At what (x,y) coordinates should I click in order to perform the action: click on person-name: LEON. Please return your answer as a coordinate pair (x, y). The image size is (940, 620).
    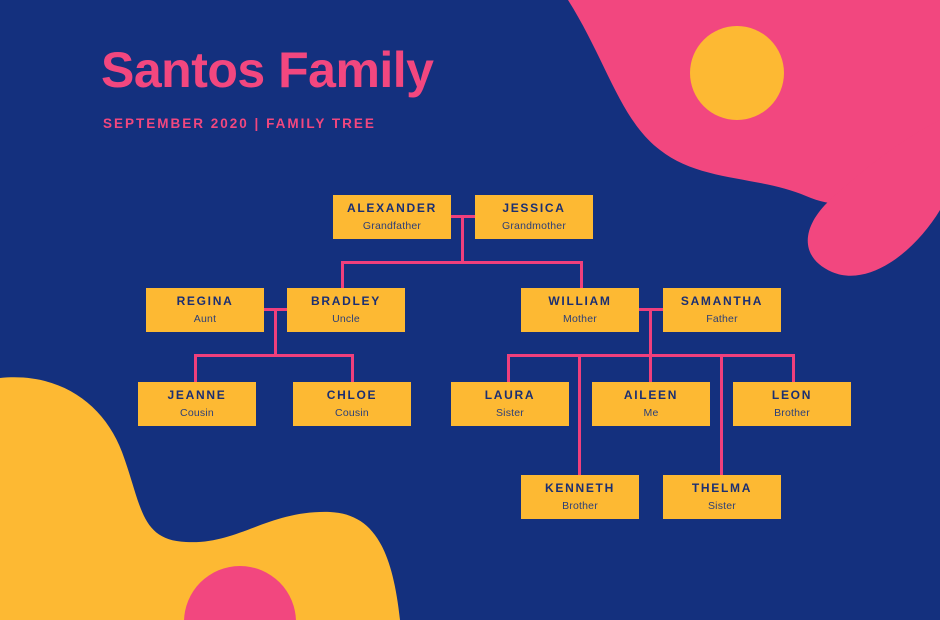
    Looking at the image, I should click on (792, 395).